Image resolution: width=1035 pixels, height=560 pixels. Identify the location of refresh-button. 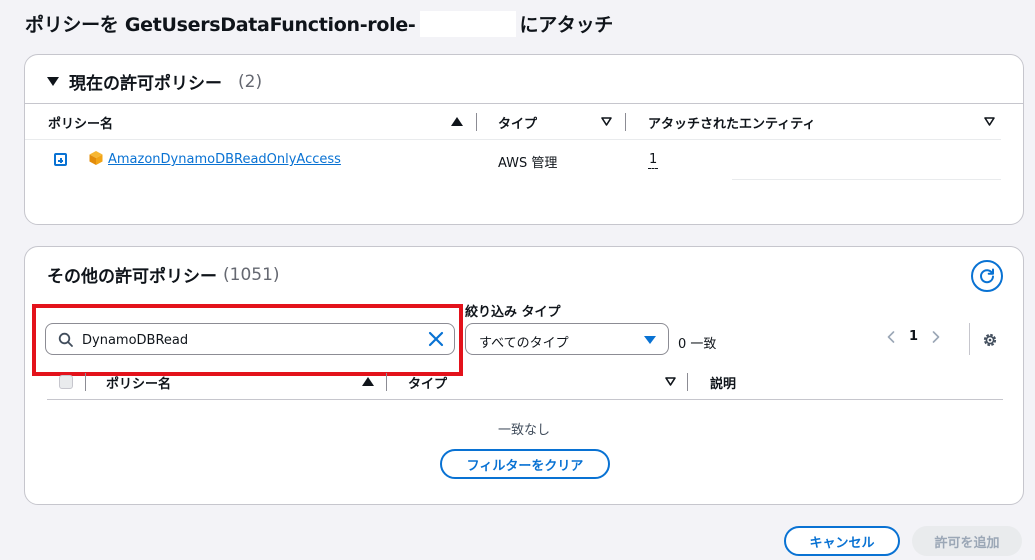
(987, 276).